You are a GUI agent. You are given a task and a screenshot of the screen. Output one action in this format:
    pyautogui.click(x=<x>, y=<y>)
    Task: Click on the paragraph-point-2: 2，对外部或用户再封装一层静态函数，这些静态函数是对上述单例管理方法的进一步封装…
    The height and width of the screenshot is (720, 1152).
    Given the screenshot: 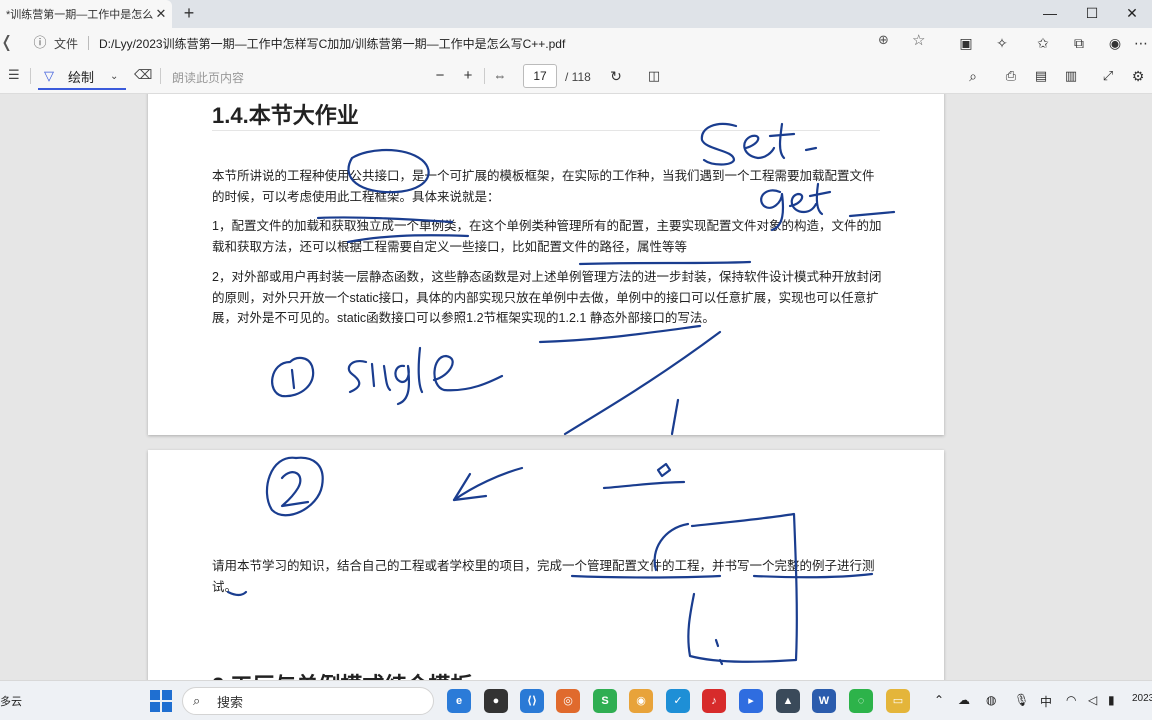 What is the action you would take?
    pyautogui.click(x=547, y=297)
    